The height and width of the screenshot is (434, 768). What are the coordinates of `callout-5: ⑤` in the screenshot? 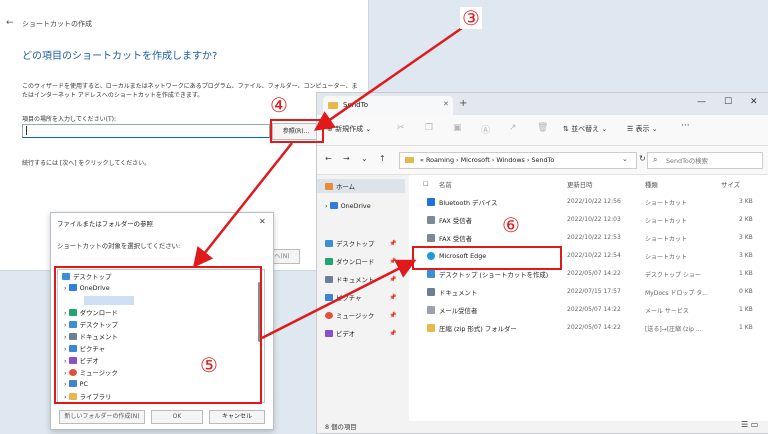 It's located at (209, 365).